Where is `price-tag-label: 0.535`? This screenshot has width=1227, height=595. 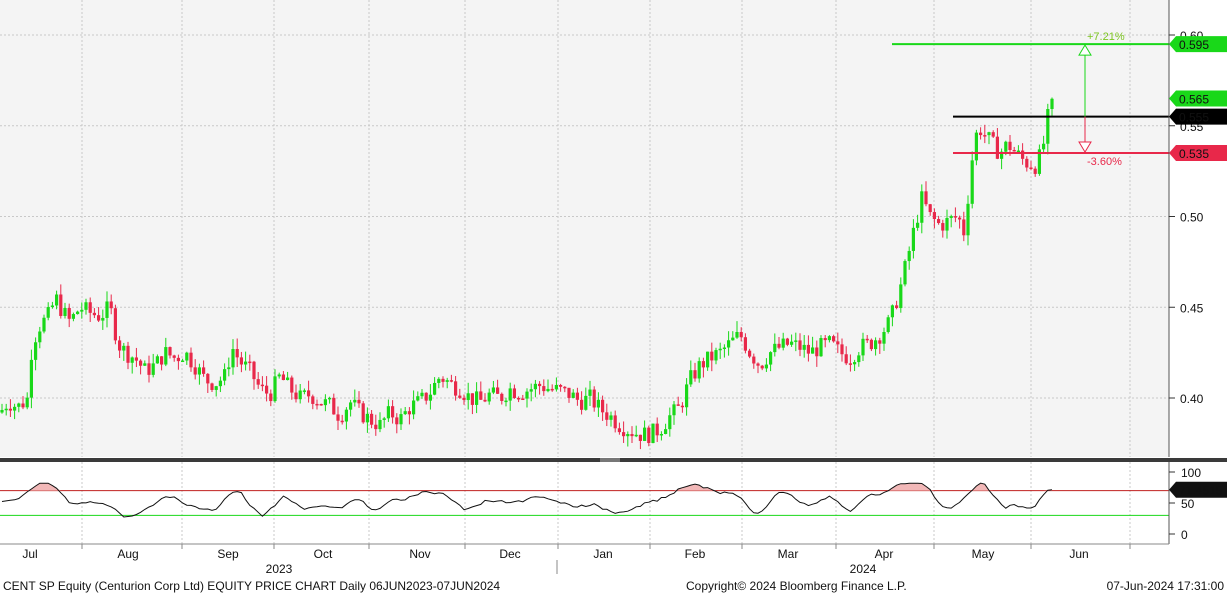 price-tag-label: 0.535 is located at coordinates (1194, 154).